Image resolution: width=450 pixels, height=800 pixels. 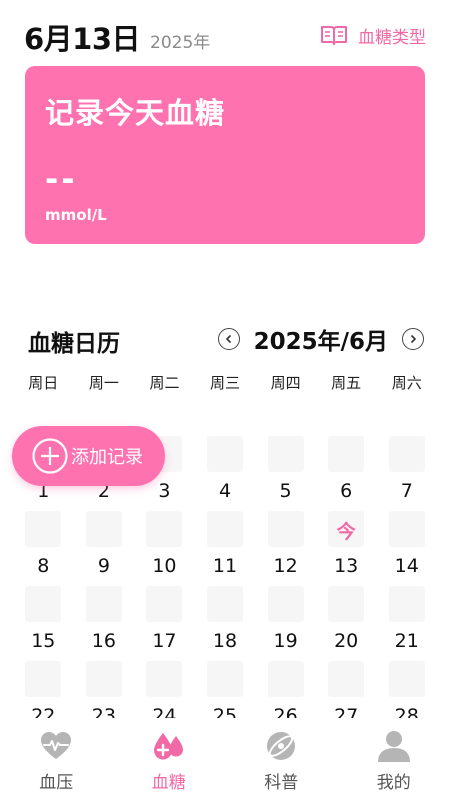 I want to click on tab-profile: 我的, so click(x=394, y=759).